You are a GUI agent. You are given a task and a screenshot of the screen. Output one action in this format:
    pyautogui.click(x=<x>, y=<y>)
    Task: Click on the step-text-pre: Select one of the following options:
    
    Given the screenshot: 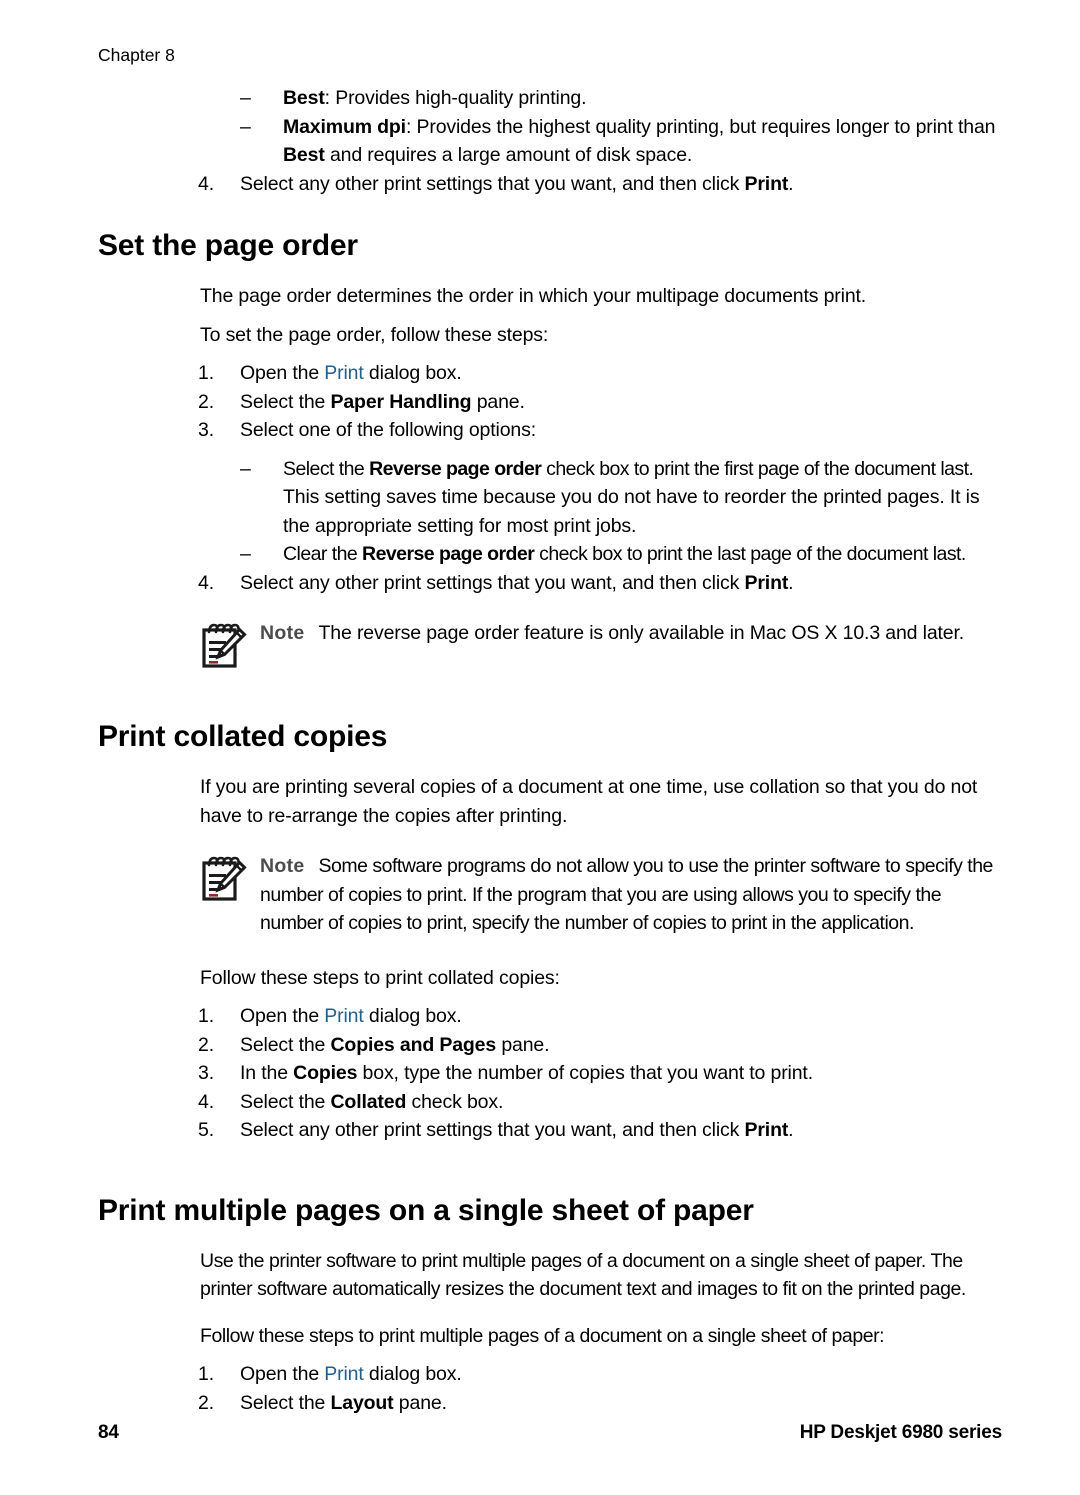 What is the action you would take?
    pyautogui.click(x=388, y=430)
    